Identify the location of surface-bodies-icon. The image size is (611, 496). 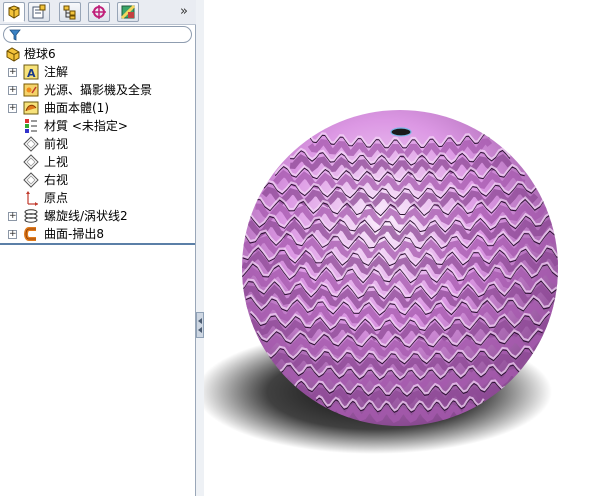
(31, 108).